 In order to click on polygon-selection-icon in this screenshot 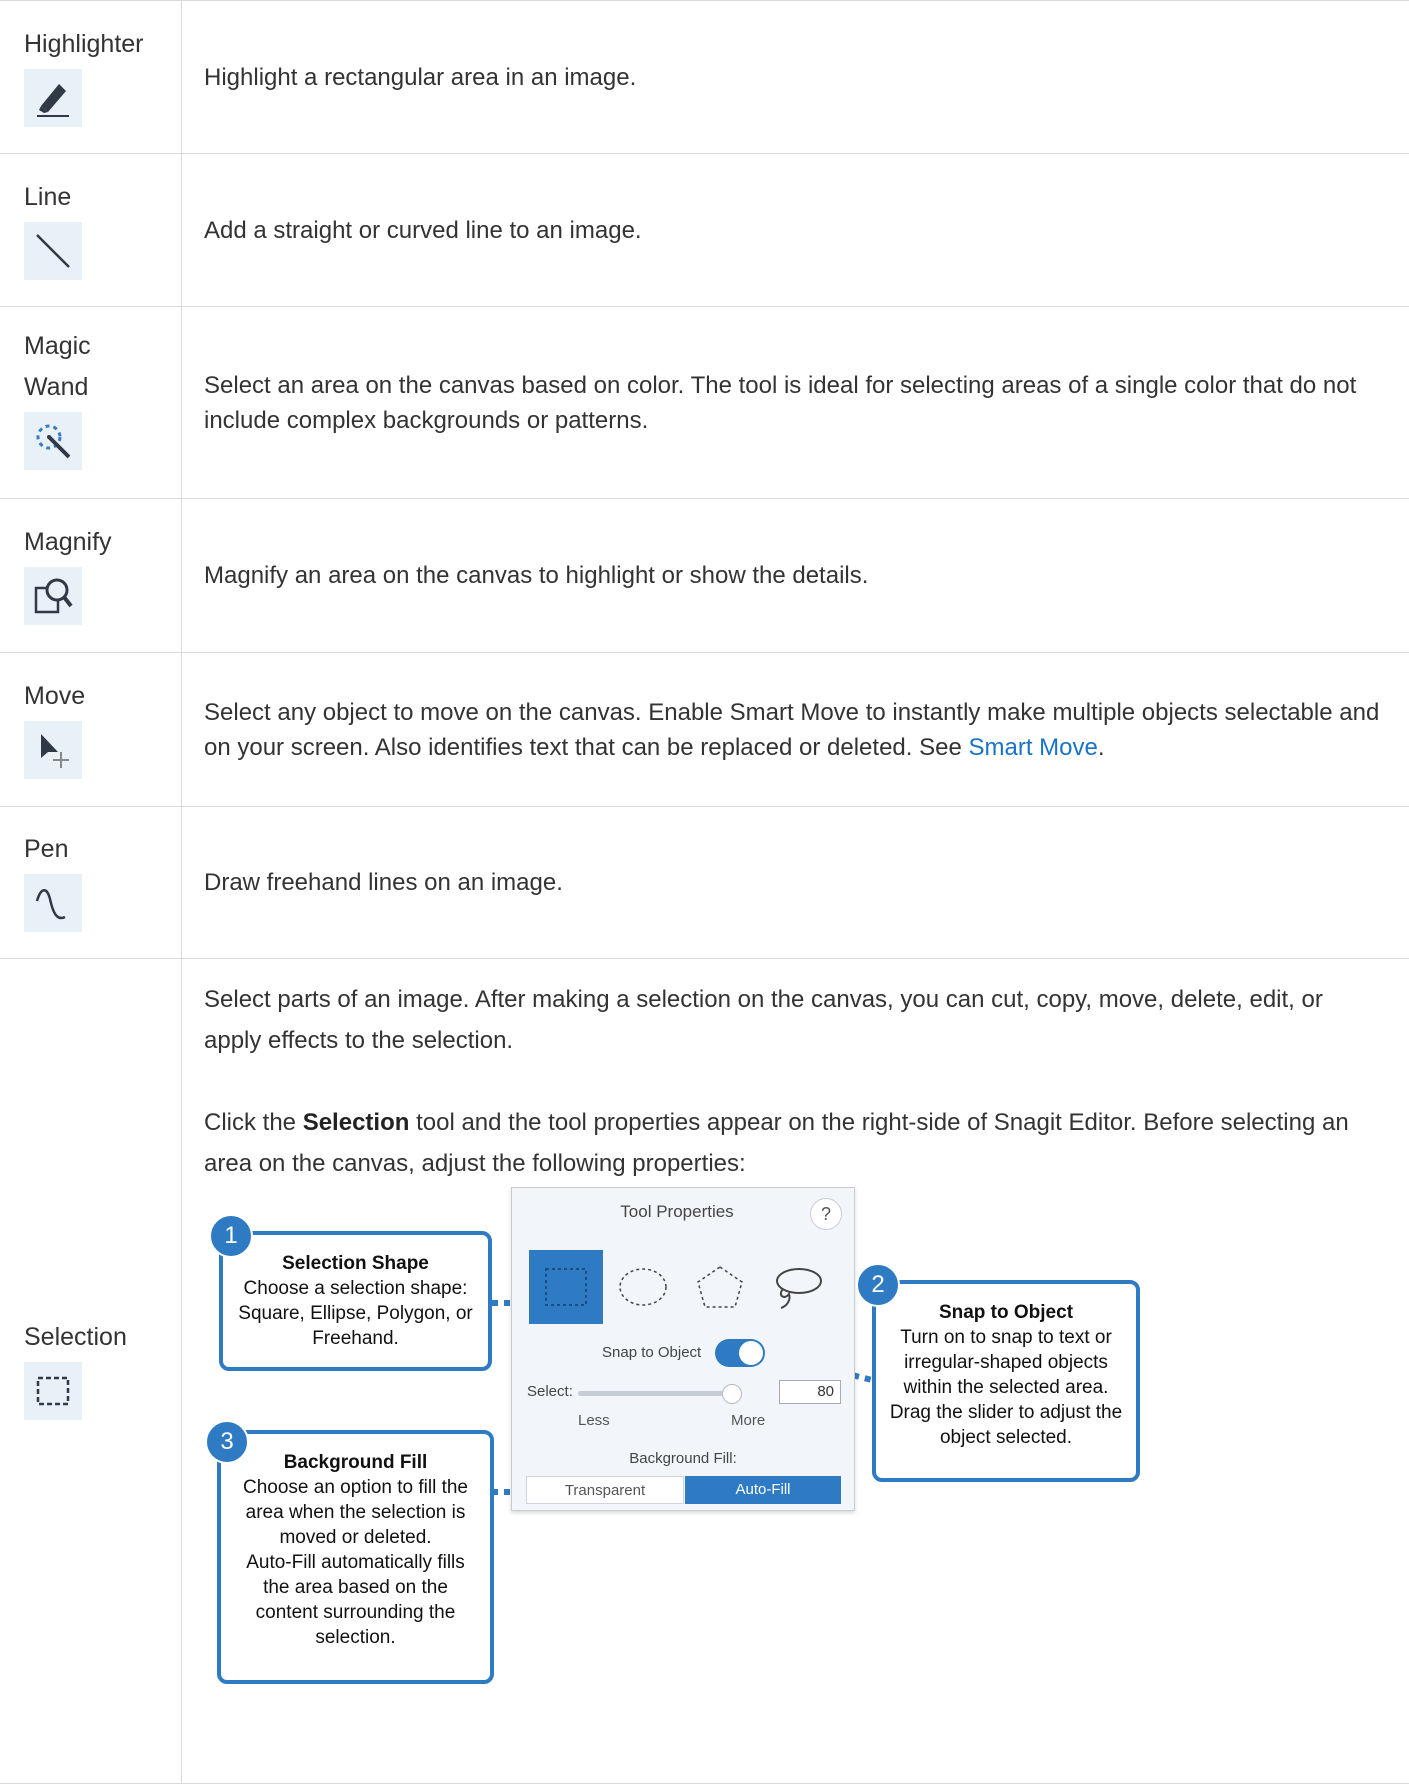, I will do `click(720, 1287)`.